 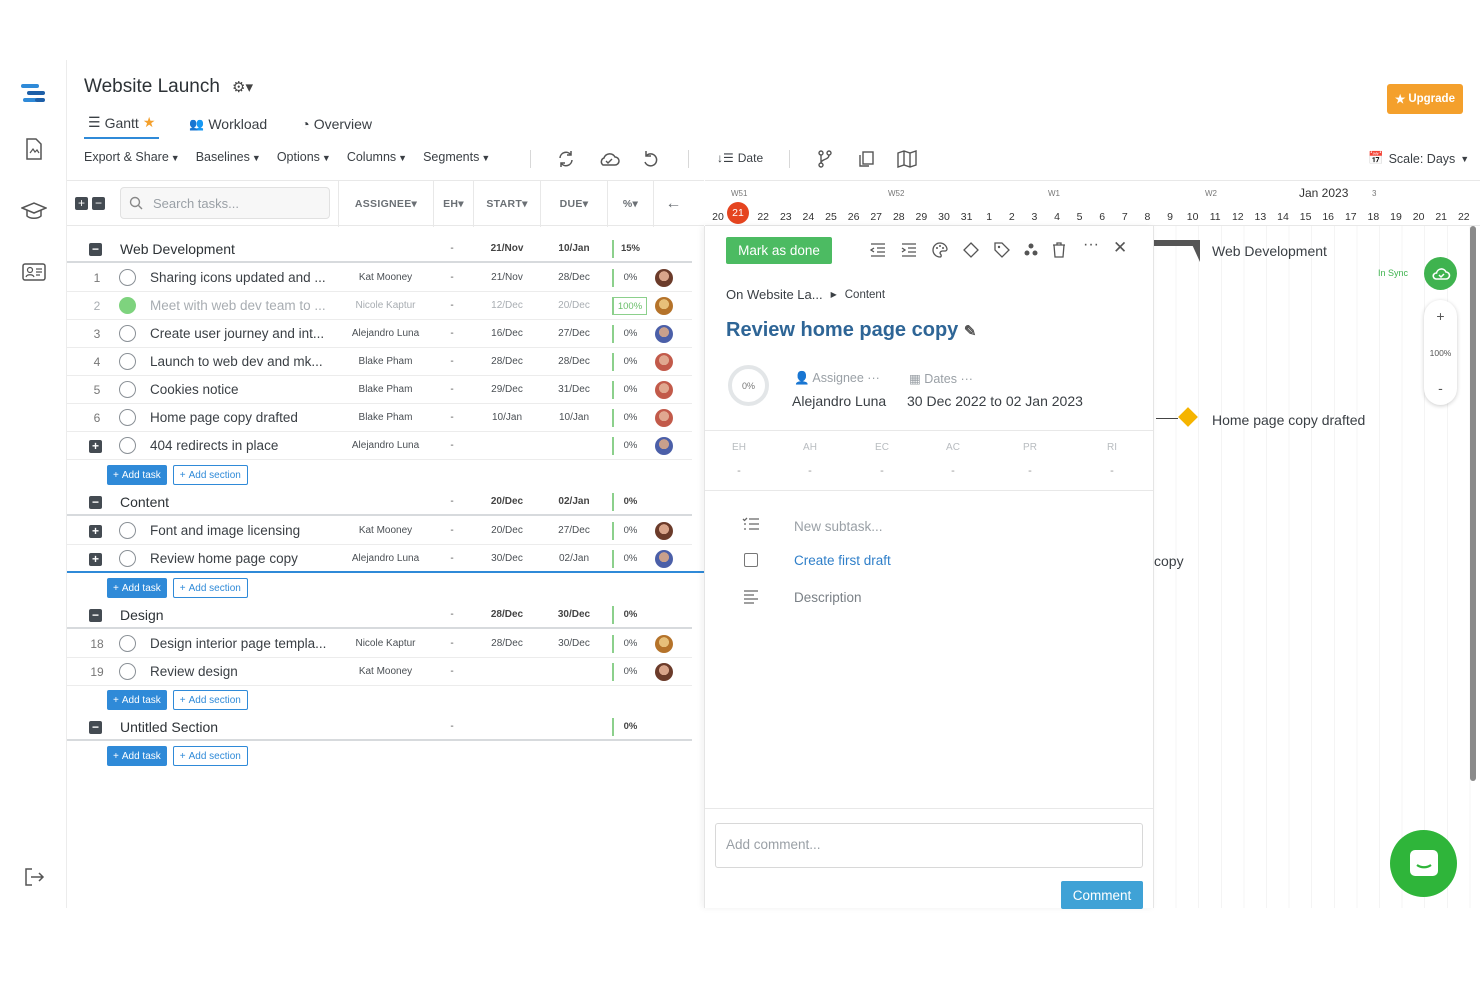 I want to click on task-title: Review home page copy ✎, so click(x=851, y=330).